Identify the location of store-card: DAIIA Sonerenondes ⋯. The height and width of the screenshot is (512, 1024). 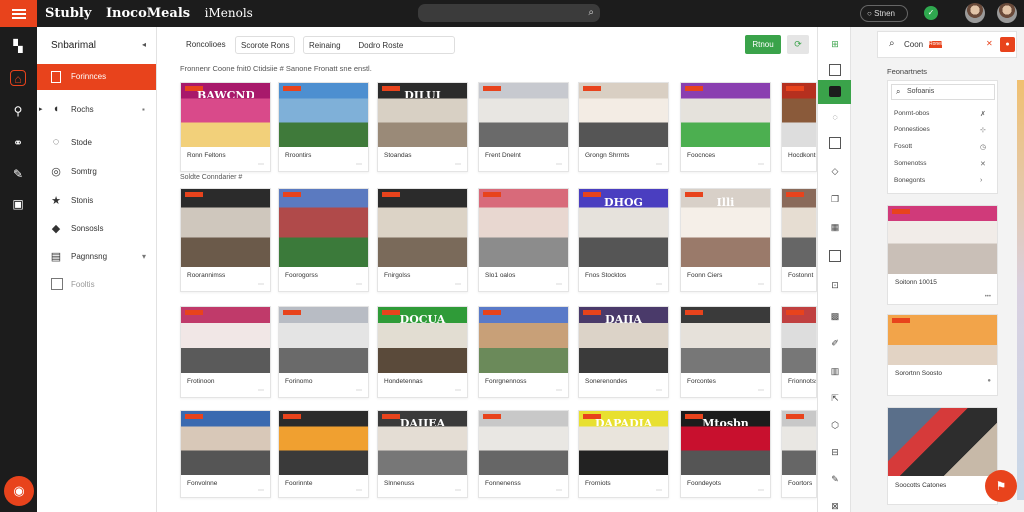
(623, 352).